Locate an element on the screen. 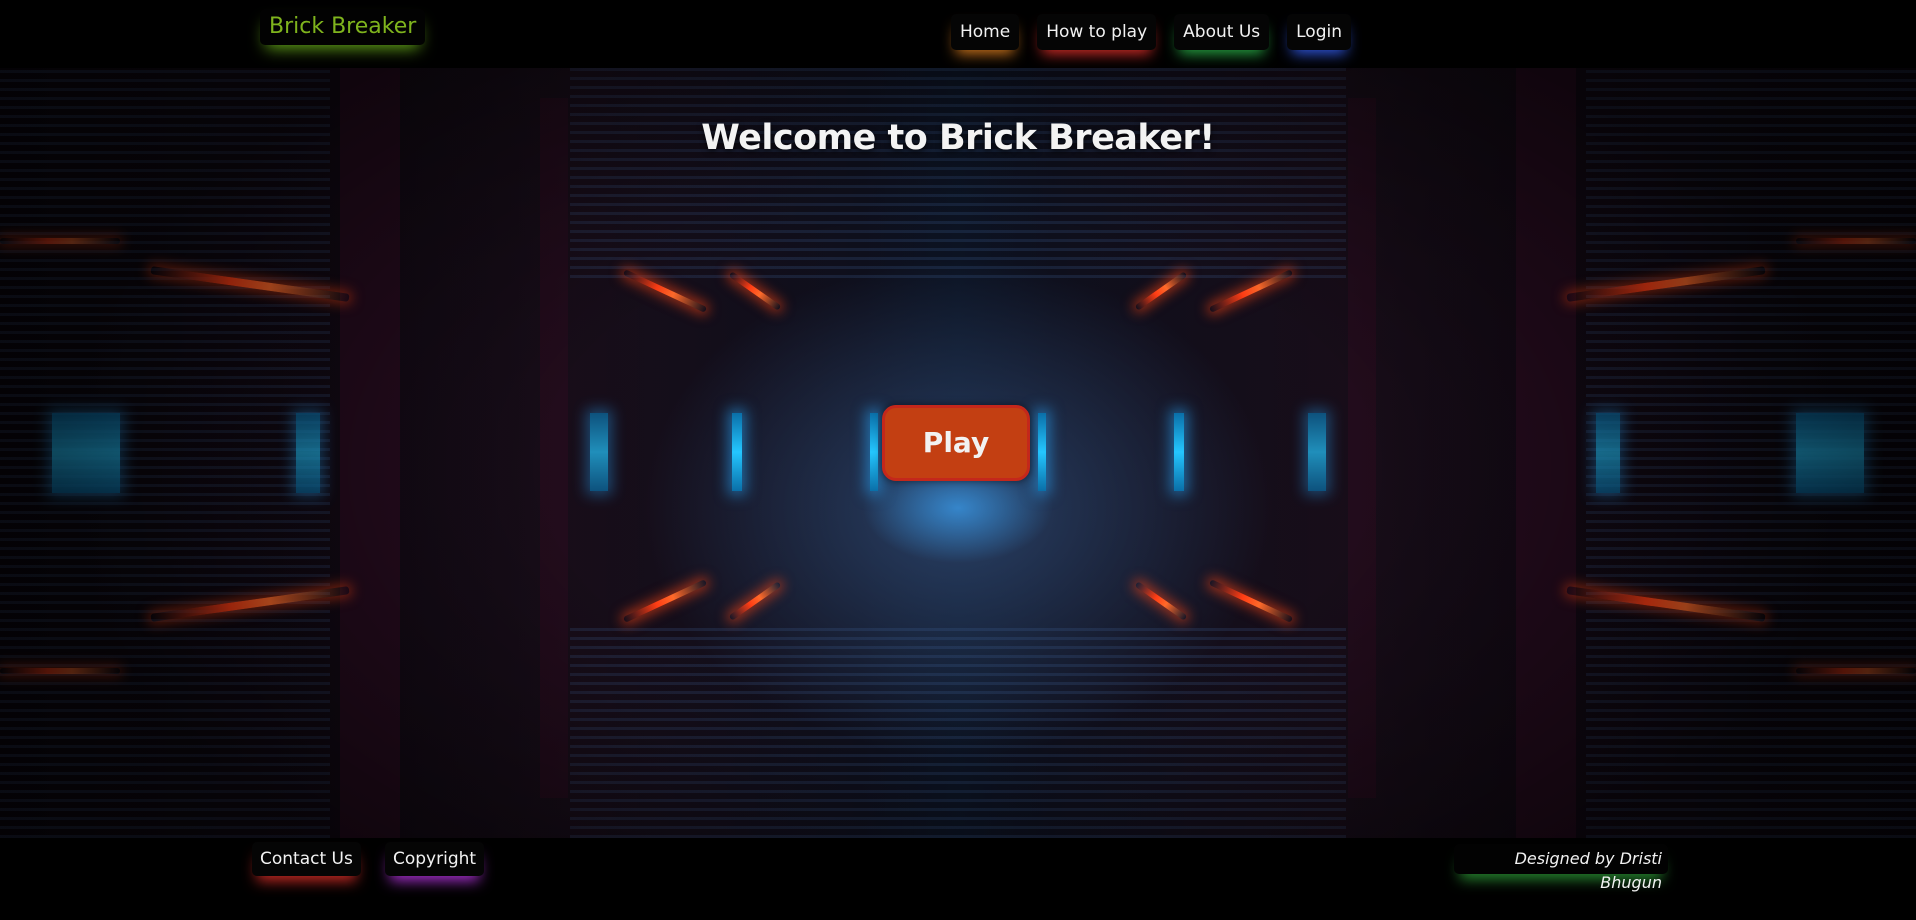 The height and width of the screenshot is (920, 1916). main-nav: Home How to play About Us Login is located at coordinates (1150, 32).